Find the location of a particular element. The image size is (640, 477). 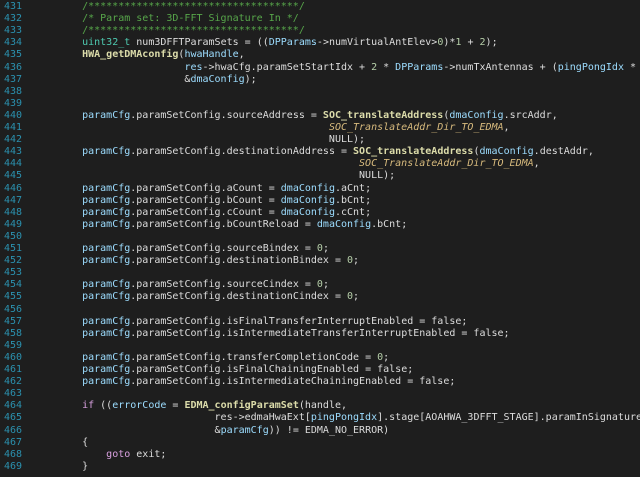

code-line: 450 is located at coordinates (320, 237).